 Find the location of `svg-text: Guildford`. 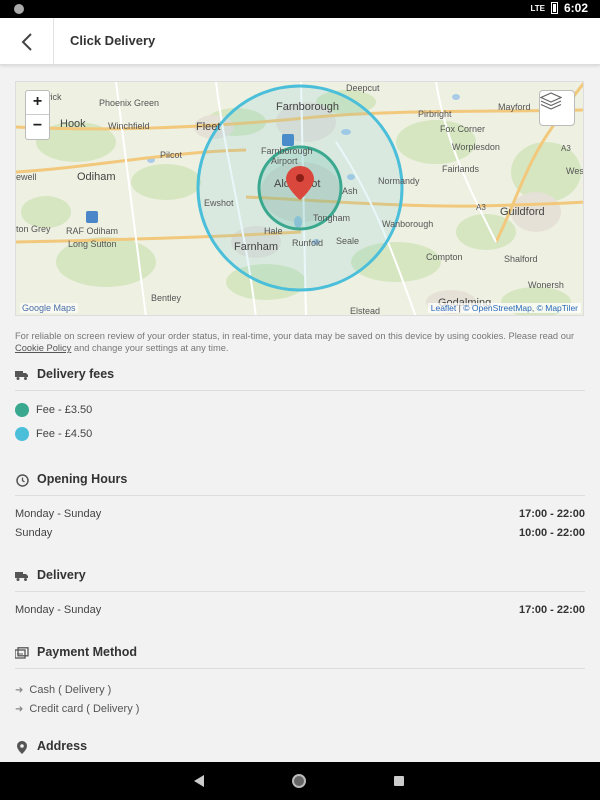

svg-text: Guildford is located at coordinates (522, 212).